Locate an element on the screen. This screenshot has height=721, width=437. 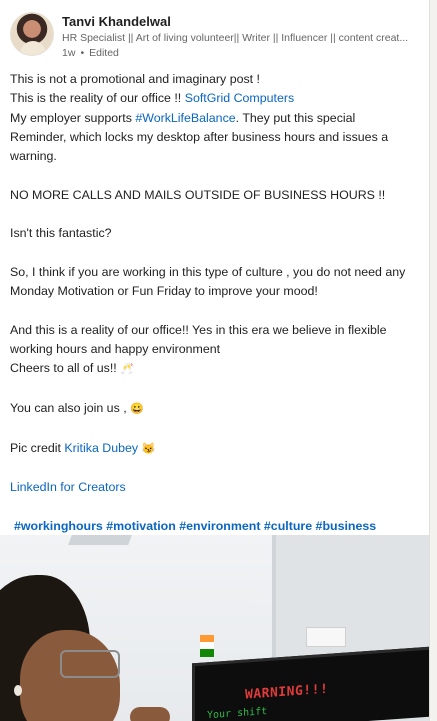
post-line: working hours and happy environment is located at coordinates (115, 349).